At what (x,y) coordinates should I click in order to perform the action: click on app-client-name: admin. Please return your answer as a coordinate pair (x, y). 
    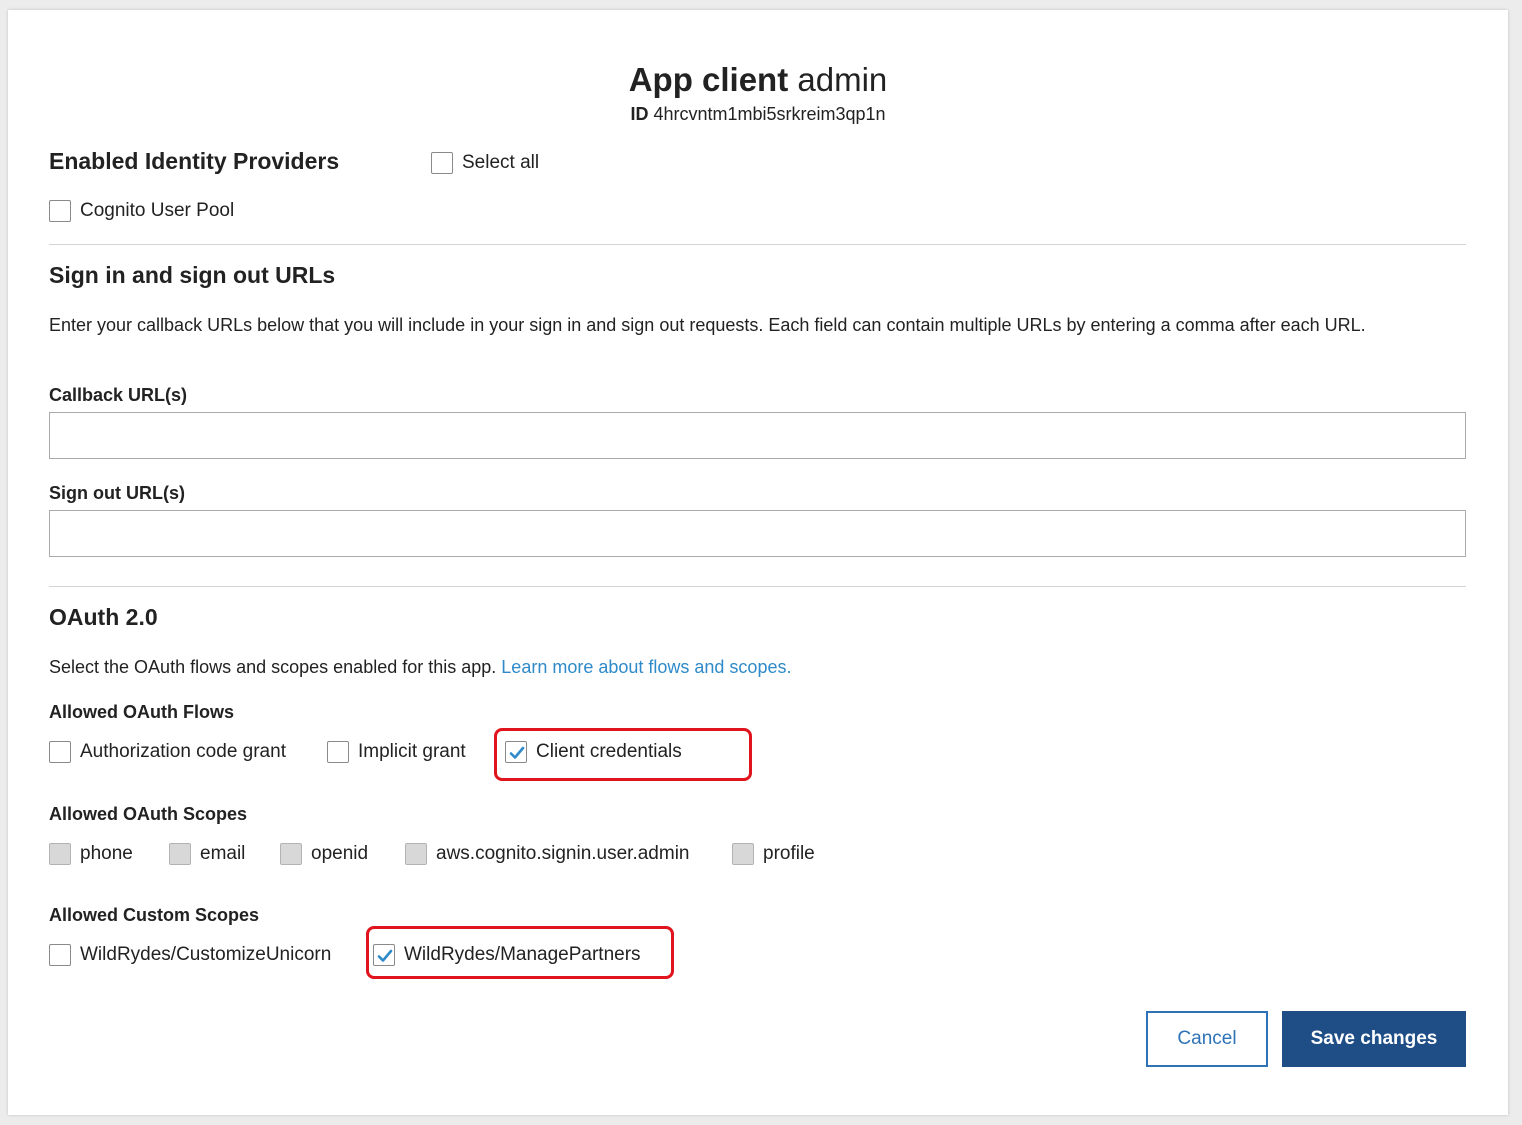
    Looking at the image, I should click on (842, 79).